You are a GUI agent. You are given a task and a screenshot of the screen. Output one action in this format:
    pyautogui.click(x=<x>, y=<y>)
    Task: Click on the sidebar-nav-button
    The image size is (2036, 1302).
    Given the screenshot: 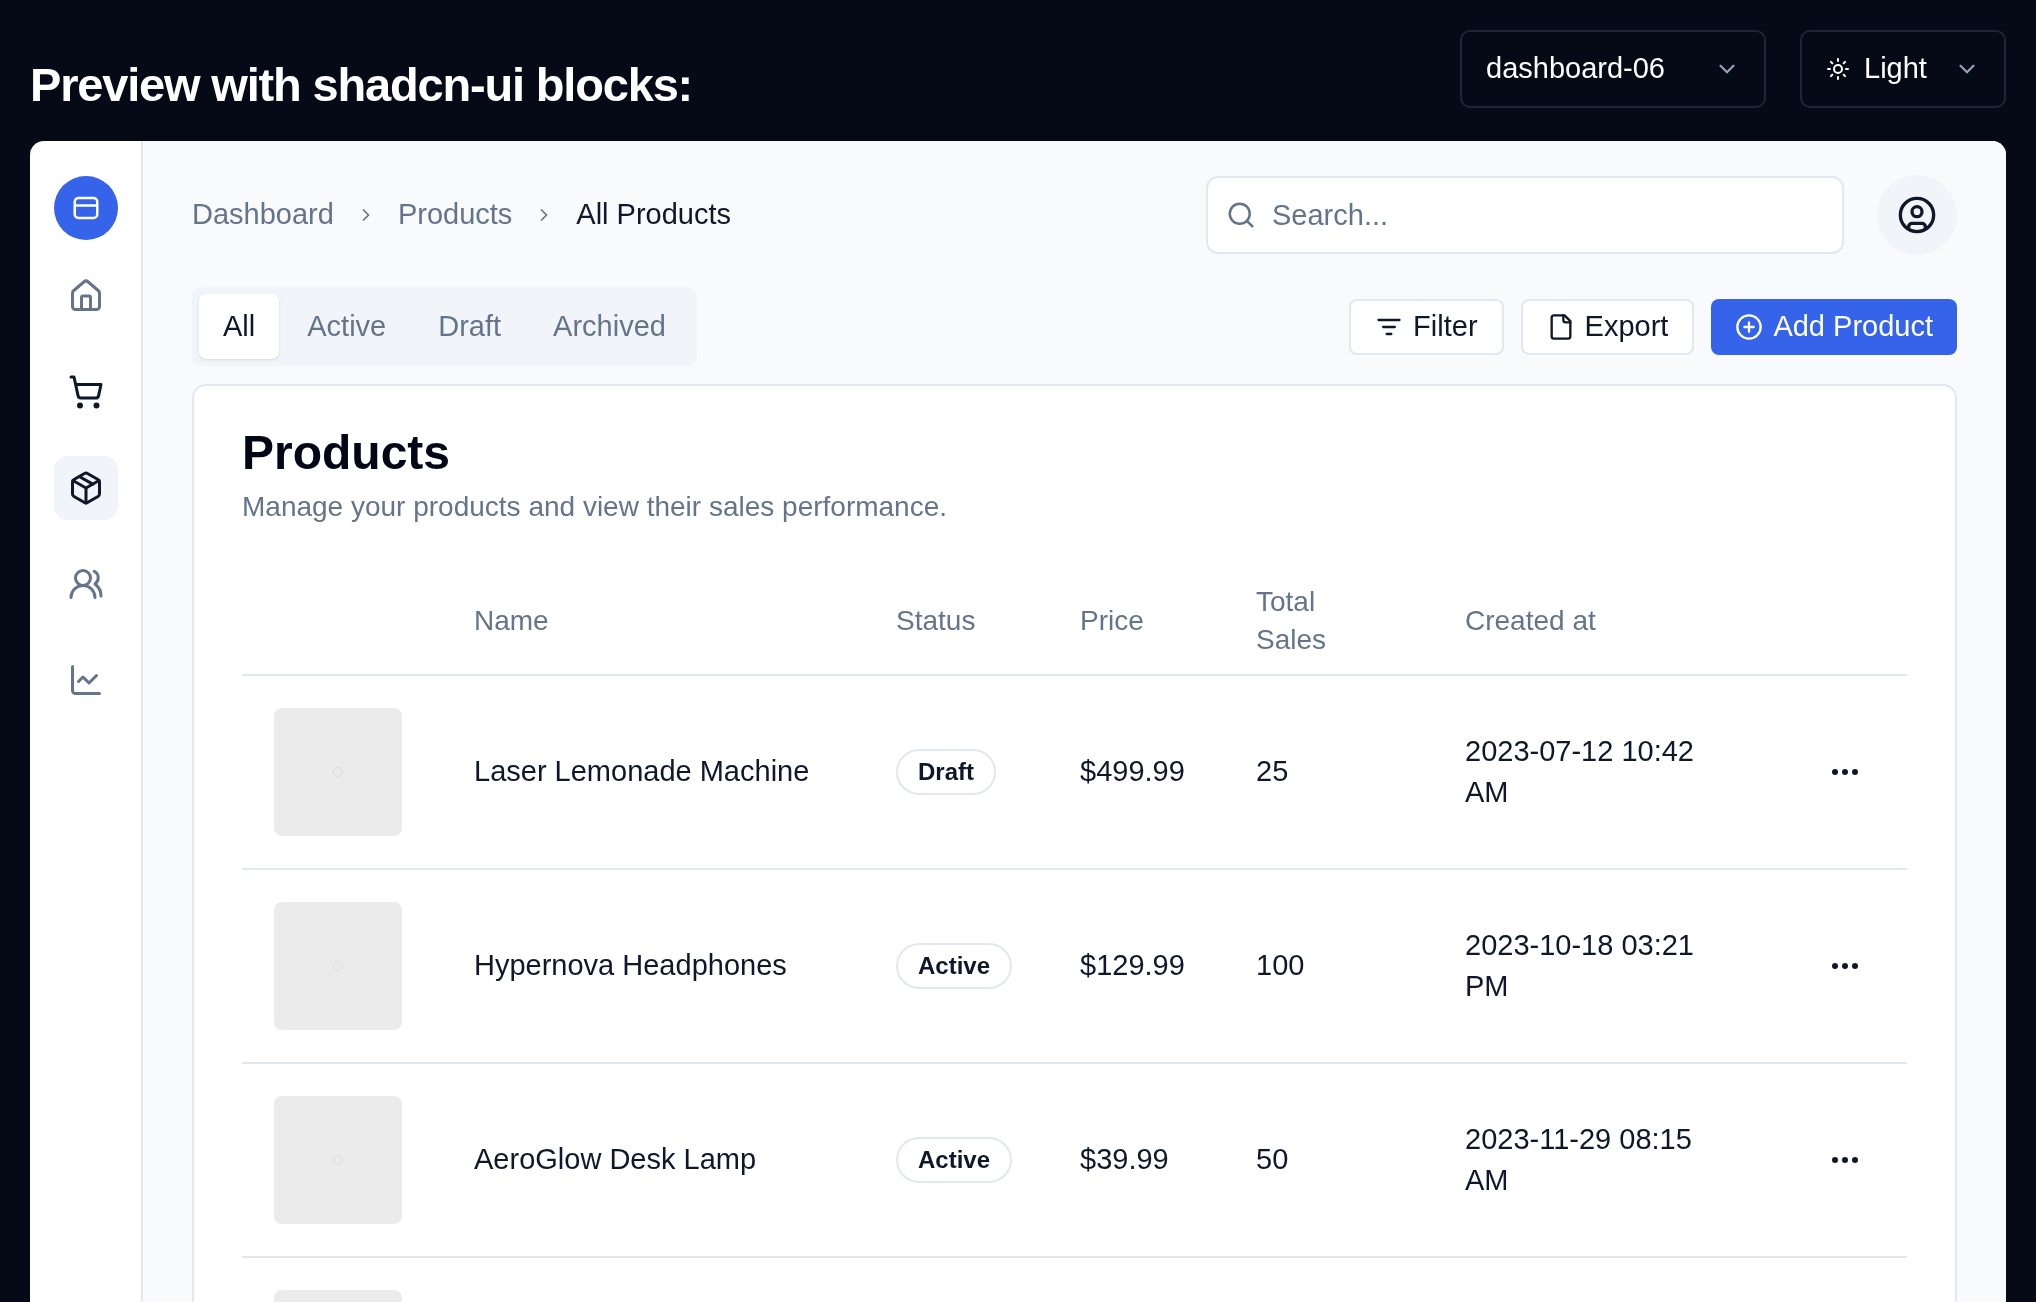 What is the action you would take?
    pyautogui.click(x=85, y=488)
    